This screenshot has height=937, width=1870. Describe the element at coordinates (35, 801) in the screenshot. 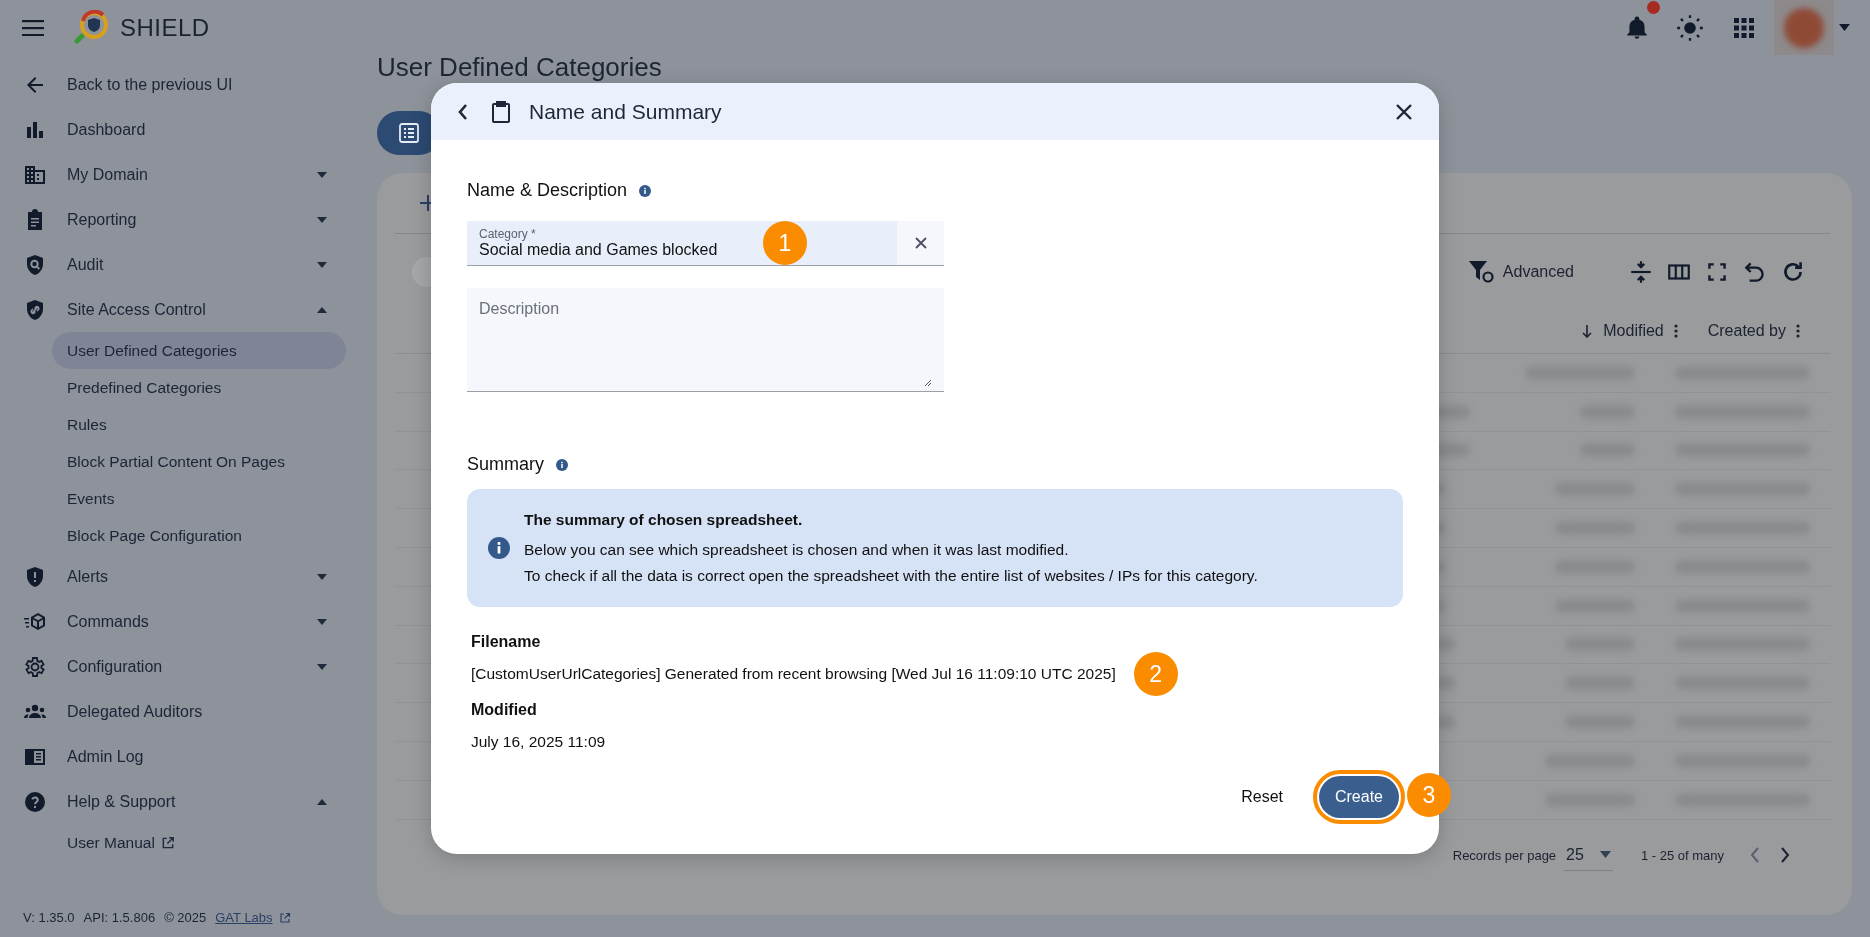

I see `help-icon` at that location.